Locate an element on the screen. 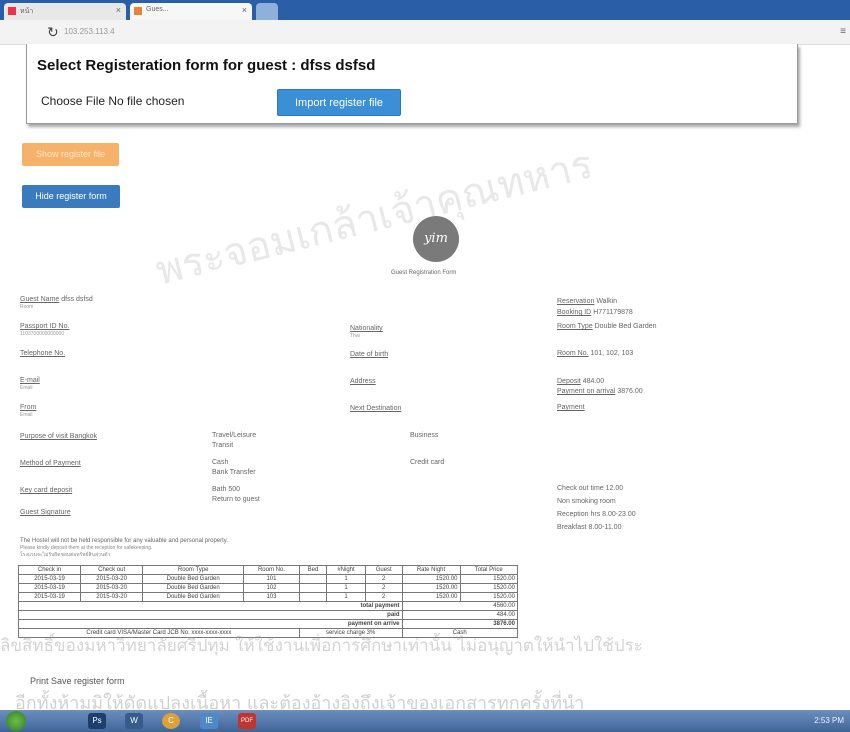  telephone-label: Telephone No. is located at coordinates (43, 353).